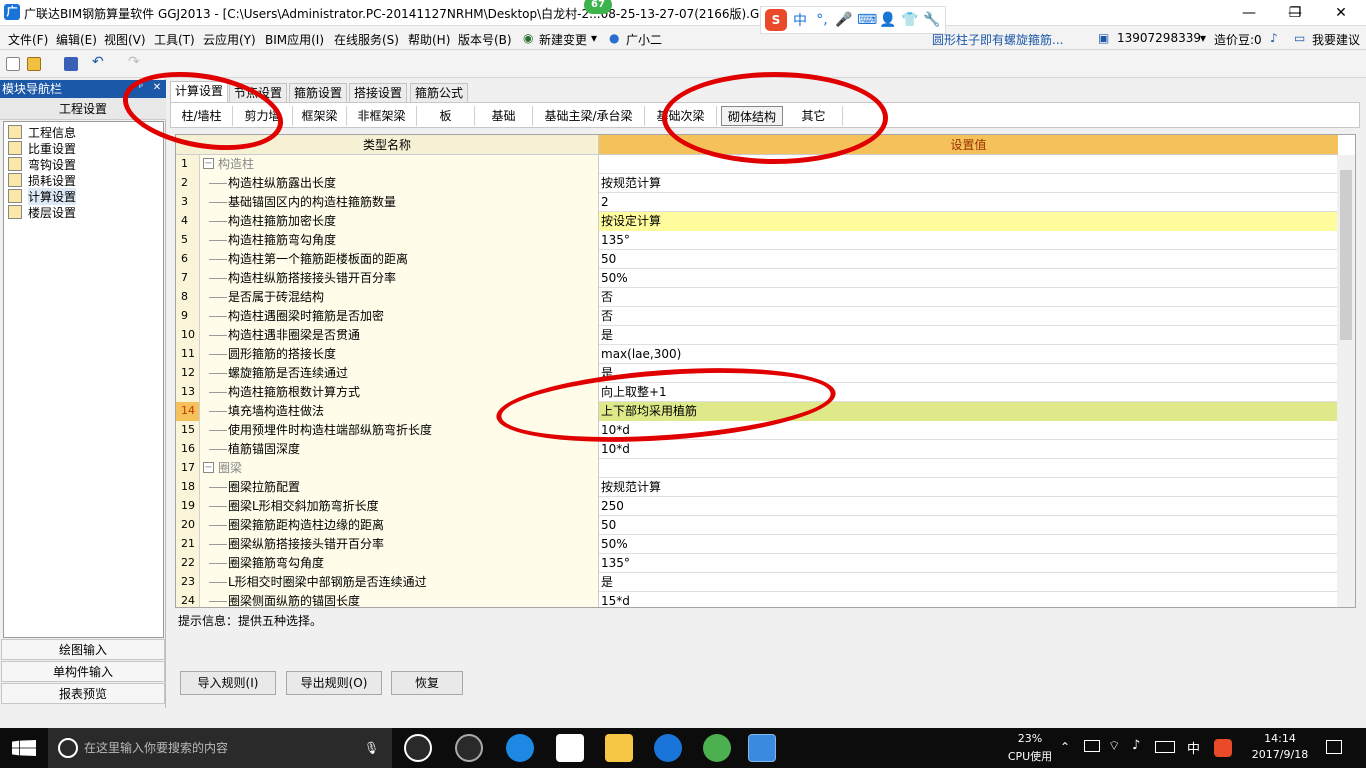 This screenshot has height=768, width=1366. I want to click on nav-item-weight: 比重设置, so click(42, 148).